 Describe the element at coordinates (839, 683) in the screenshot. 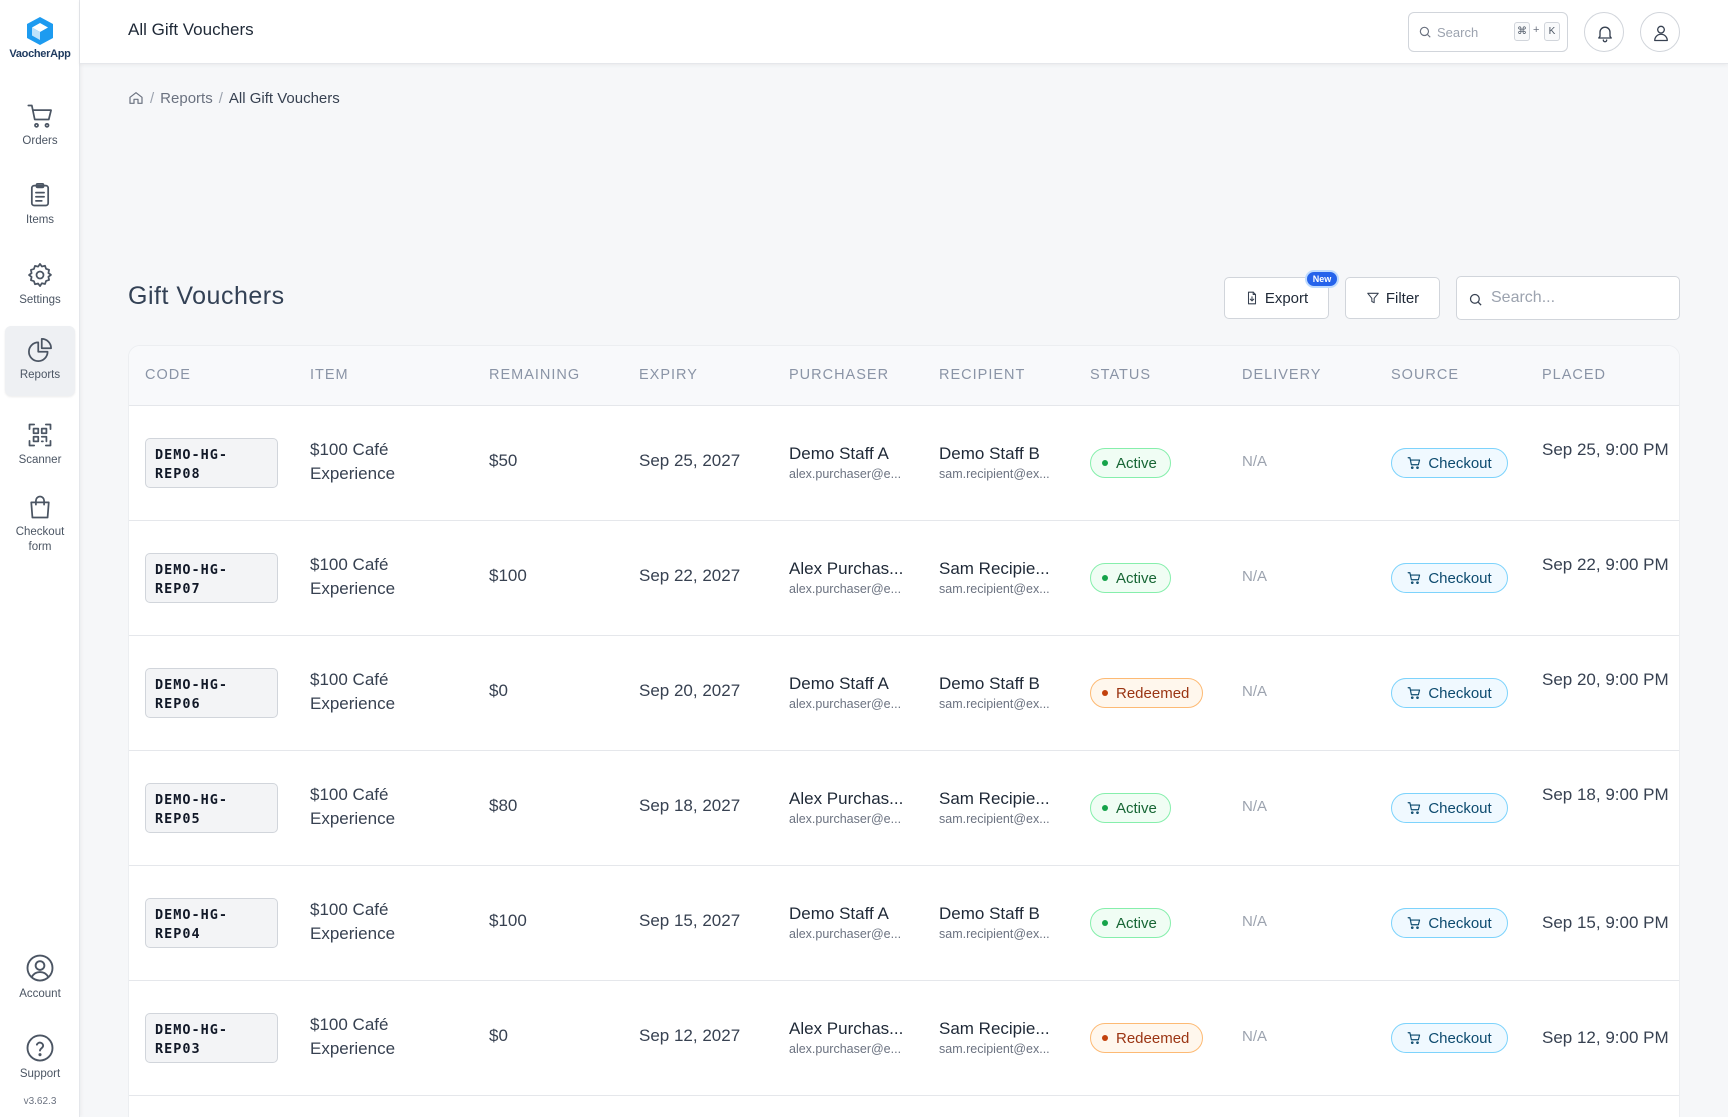

I see `purchaser-name: Demo Staff A` at that location.